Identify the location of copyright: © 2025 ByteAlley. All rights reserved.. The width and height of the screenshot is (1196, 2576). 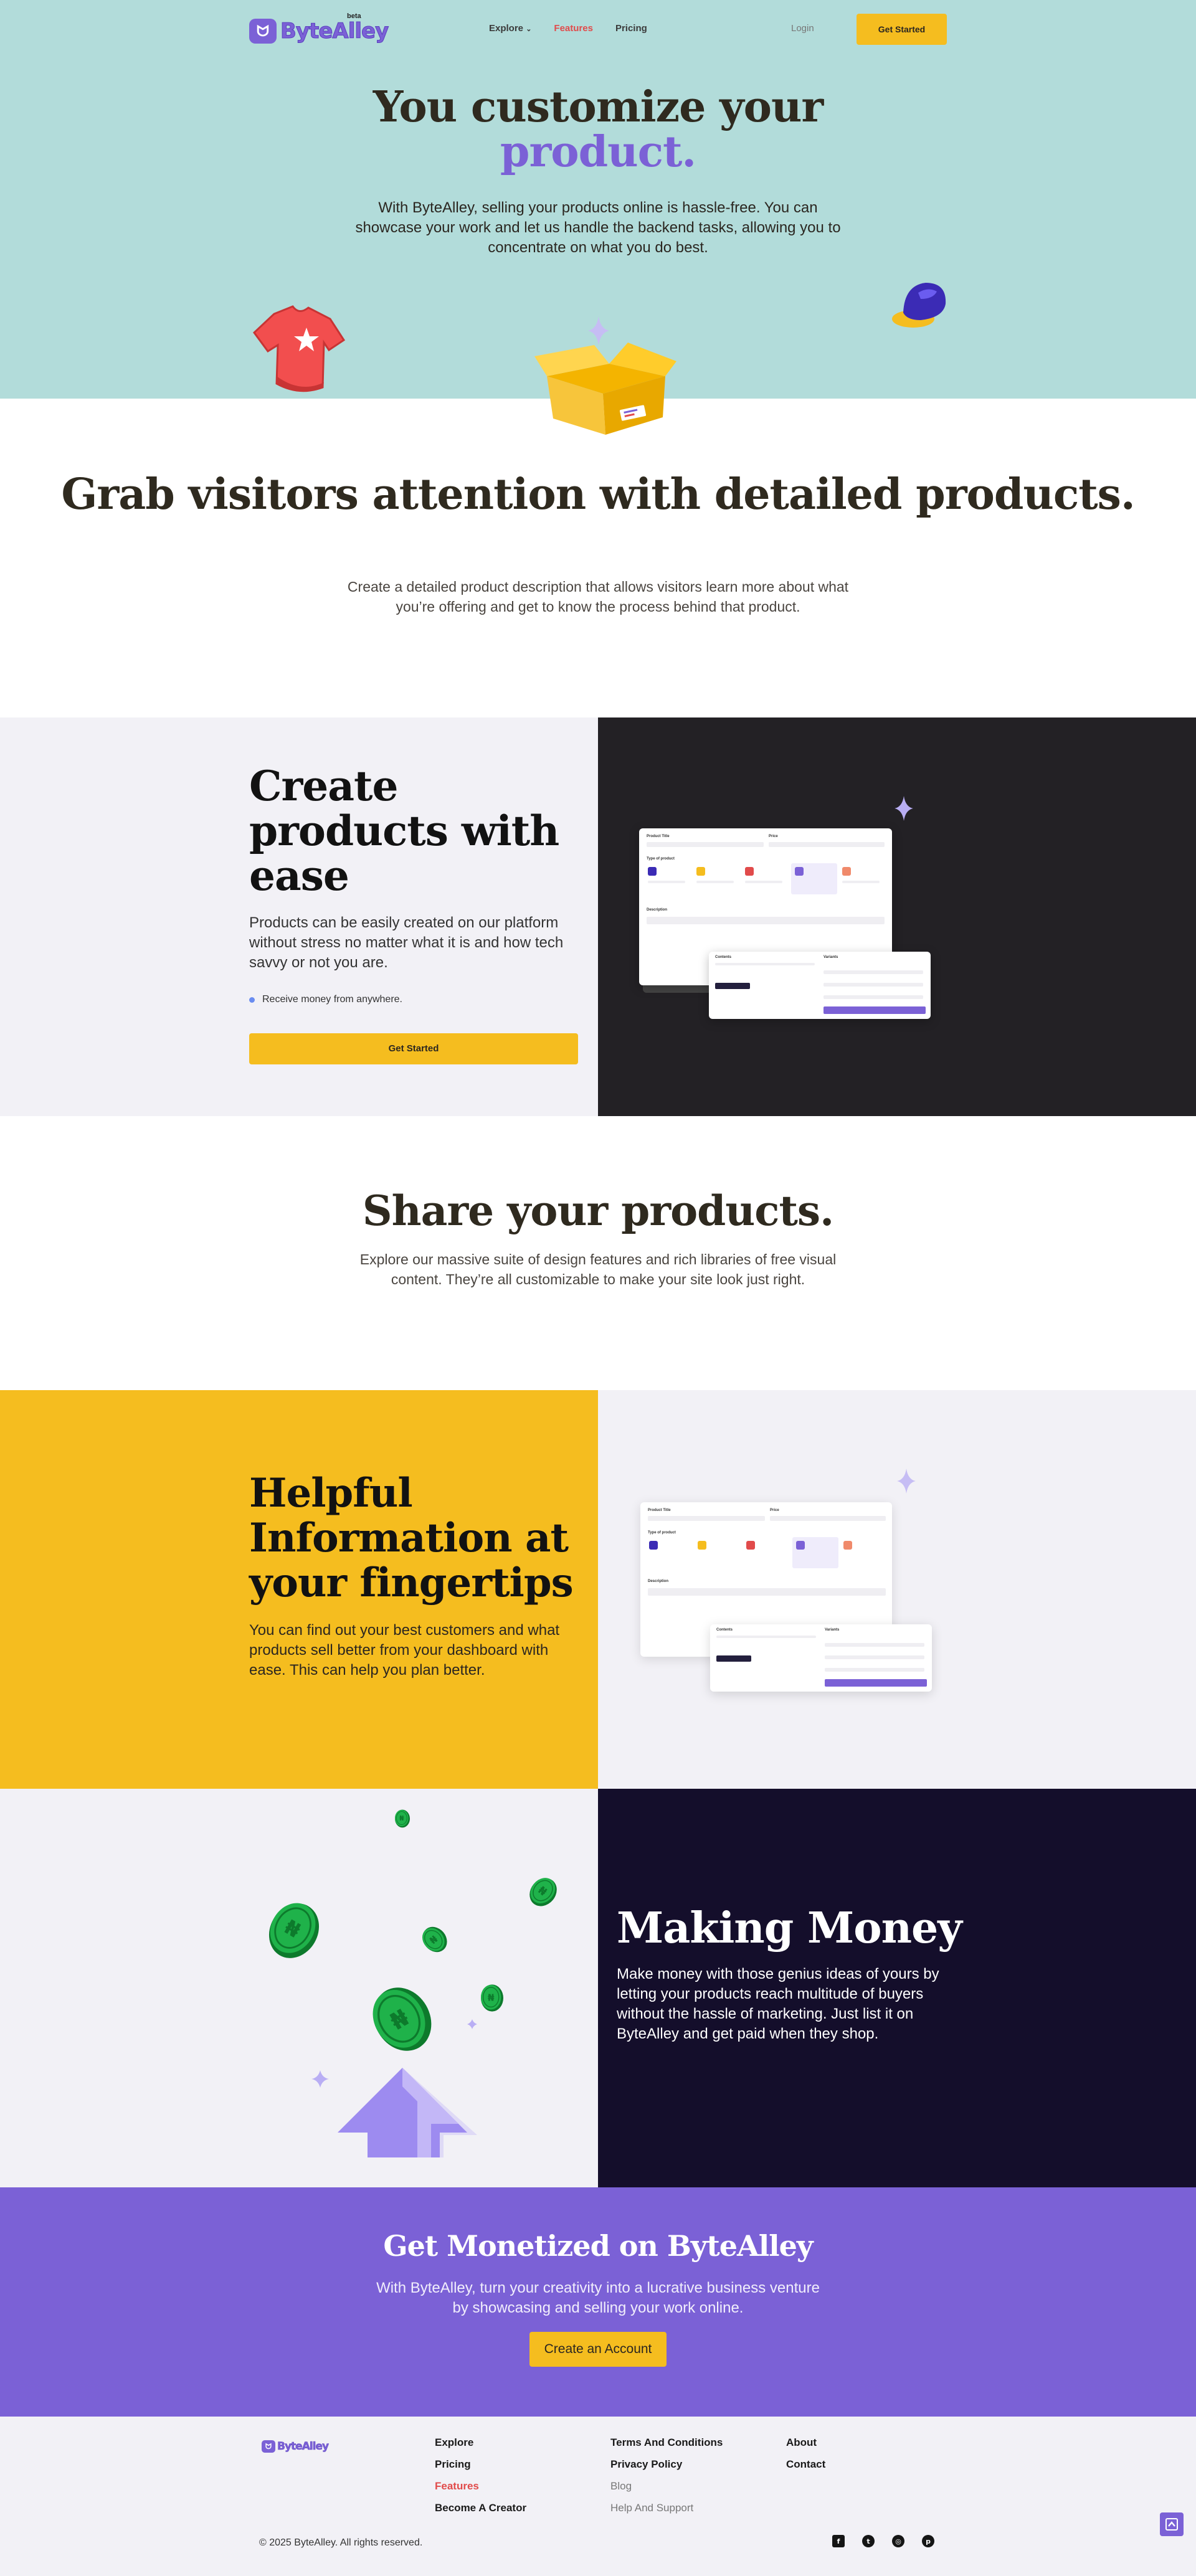
(341, 2543).